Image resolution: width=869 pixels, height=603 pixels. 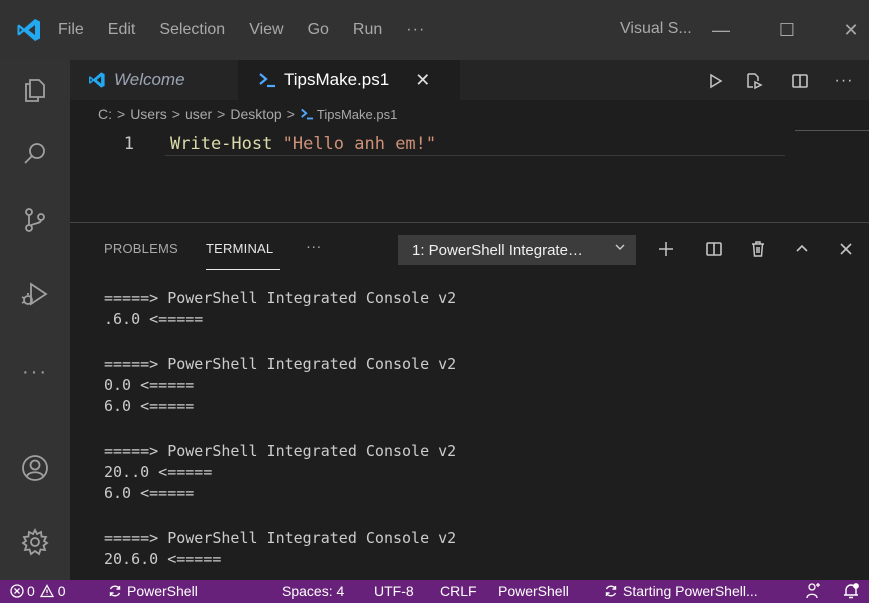 I want to click on settings-gear-icon, so click(x=35, y=542).